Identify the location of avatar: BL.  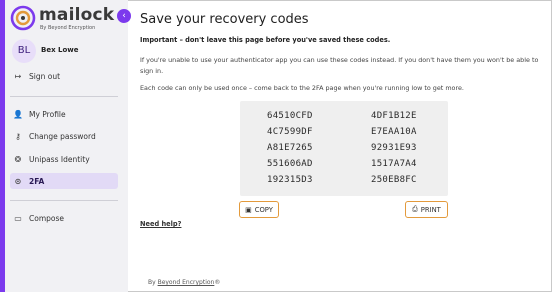
(24, 51).